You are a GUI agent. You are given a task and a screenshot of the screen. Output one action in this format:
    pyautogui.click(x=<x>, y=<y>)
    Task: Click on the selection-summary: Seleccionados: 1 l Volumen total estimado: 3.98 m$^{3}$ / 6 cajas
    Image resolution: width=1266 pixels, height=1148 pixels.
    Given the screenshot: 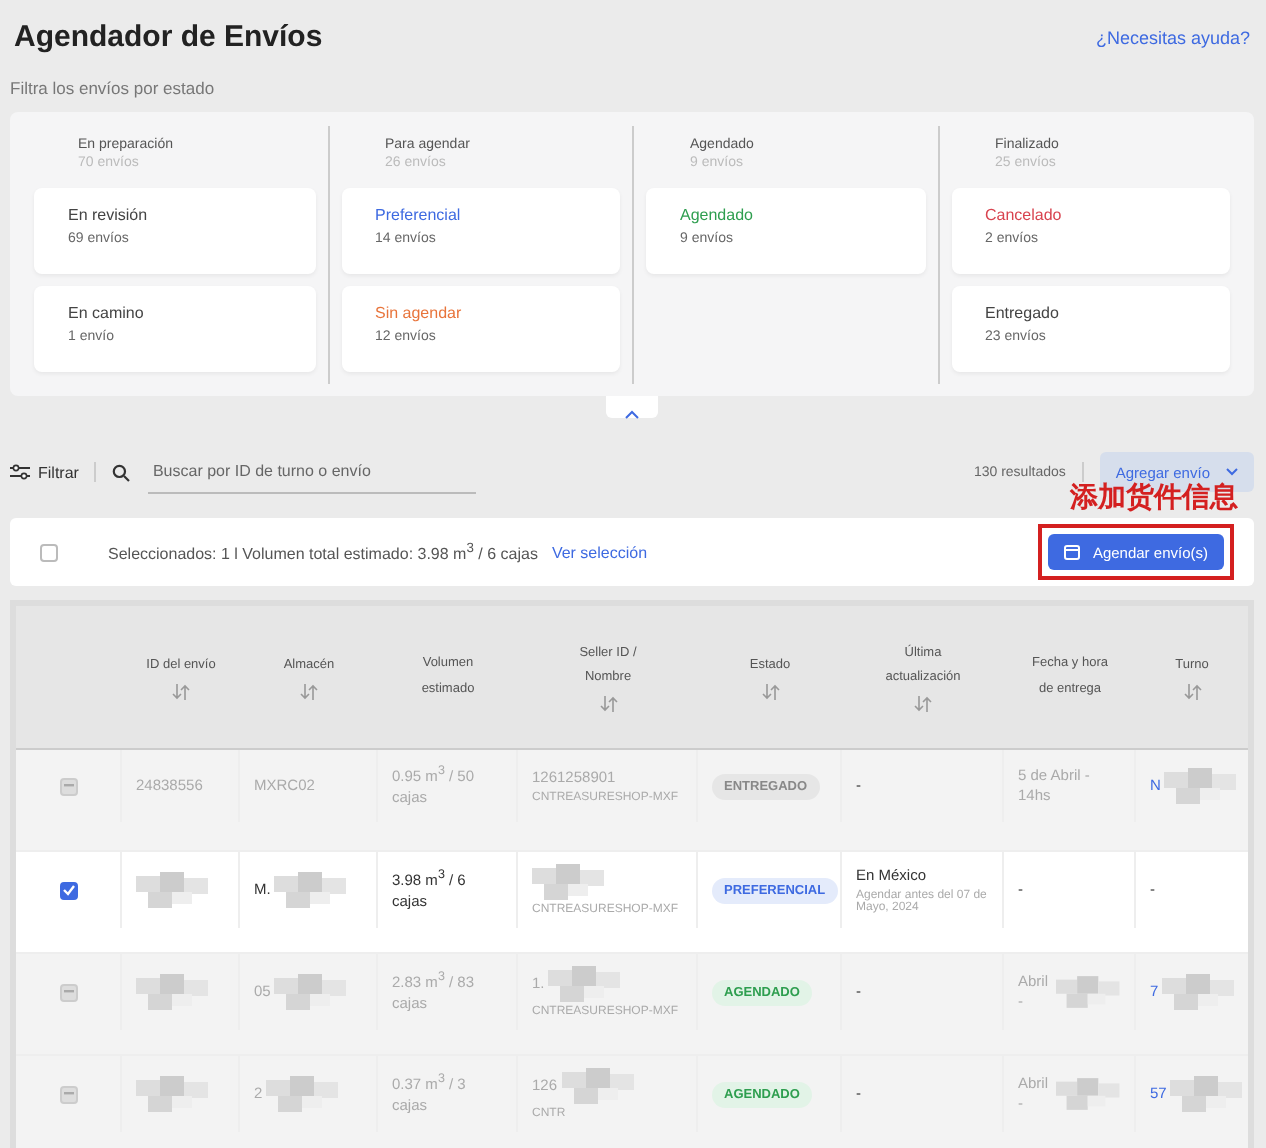 What is the action you would take?
    pyautogui.click(x=323, y=552)
    